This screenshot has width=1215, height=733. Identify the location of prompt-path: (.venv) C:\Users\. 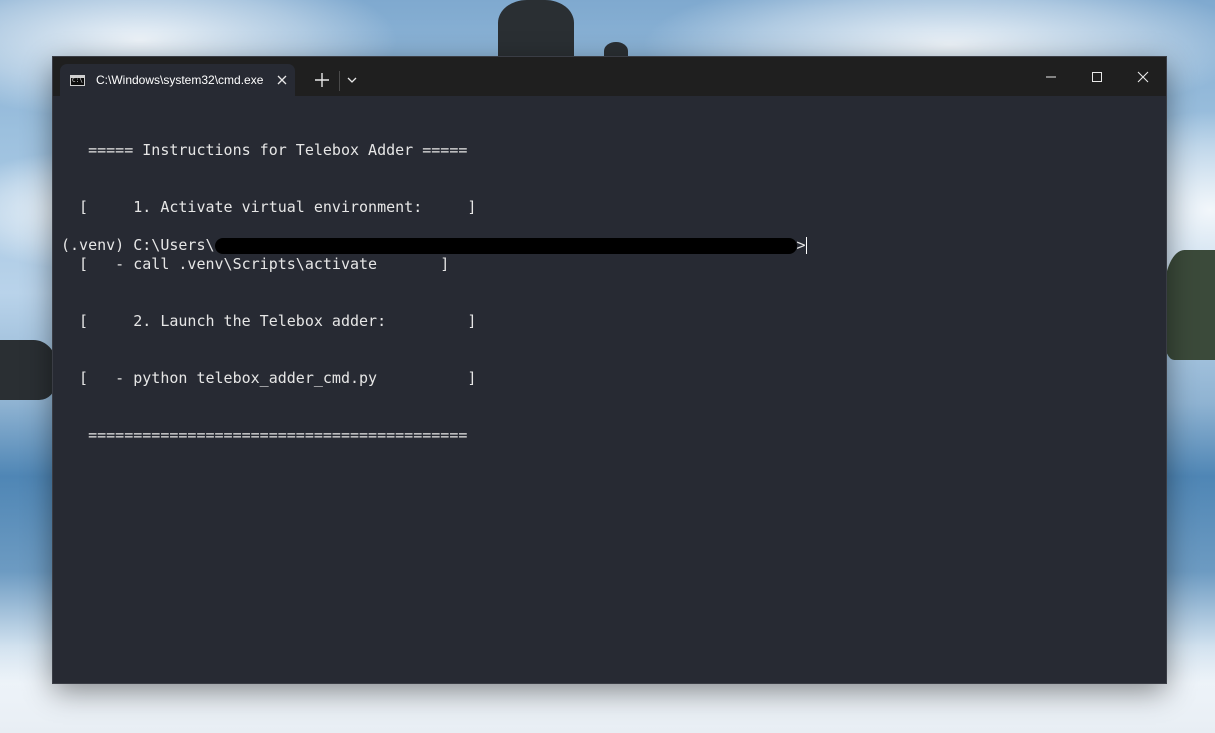
(138, 245).